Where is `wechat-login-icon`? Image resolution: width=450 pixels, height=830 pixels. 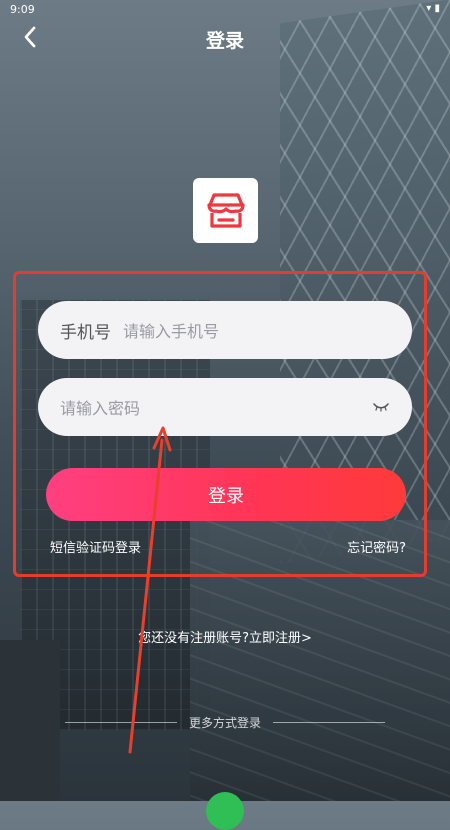
wechat-login-icon is located at coordinates (225, 811).